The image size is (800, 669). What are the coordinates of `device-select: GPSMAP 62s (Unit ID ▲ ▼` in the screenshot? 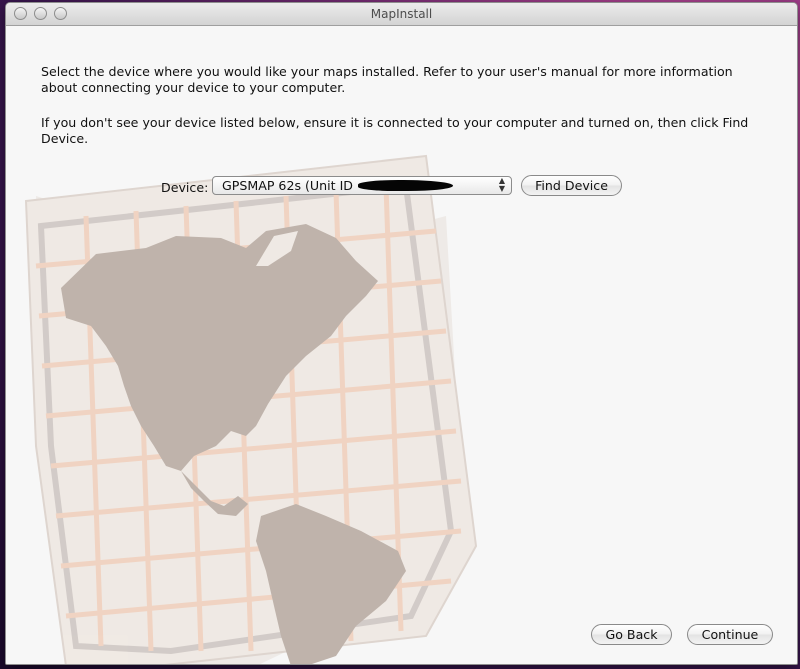 It's located at (362, 185).